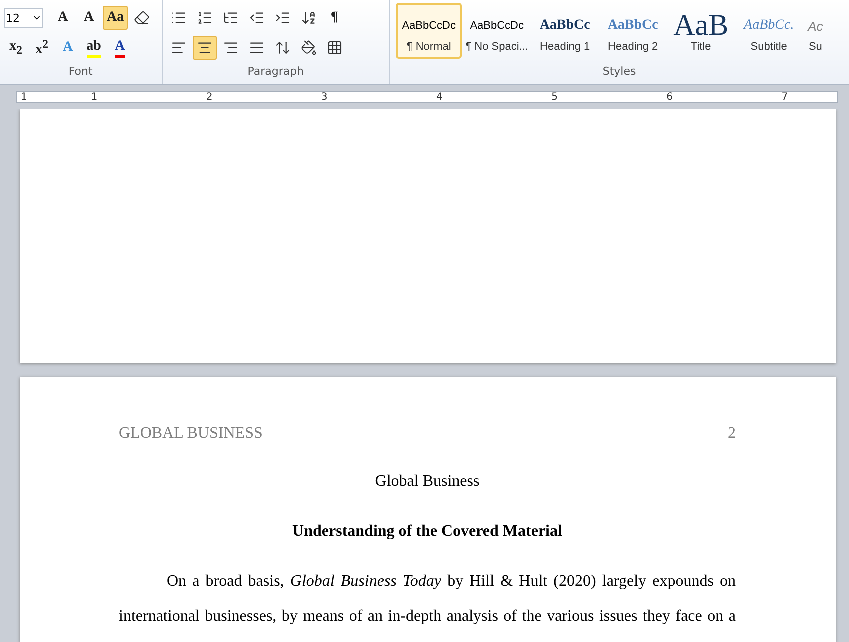 The width and height of the screenshot is (849, 642). I want to click on group-label: Font, so click(81, 72).